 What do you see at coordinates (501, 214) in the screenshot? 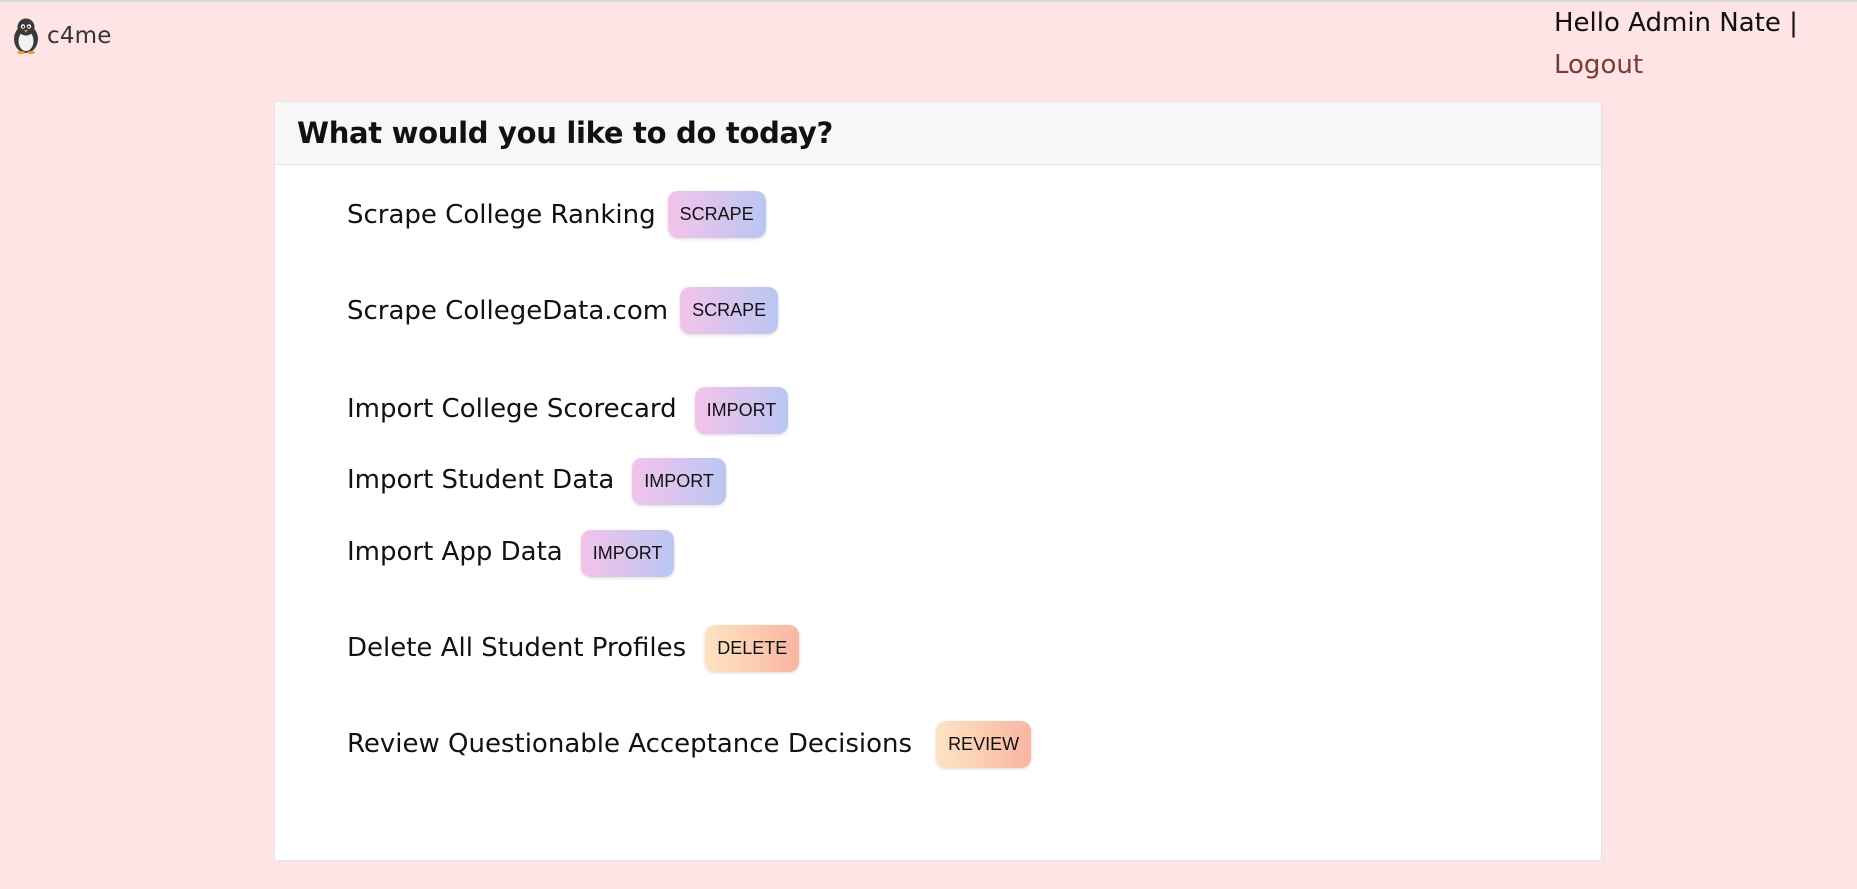
I see `task-label: Scrape College Ranking` at bounding box center [501, 214].